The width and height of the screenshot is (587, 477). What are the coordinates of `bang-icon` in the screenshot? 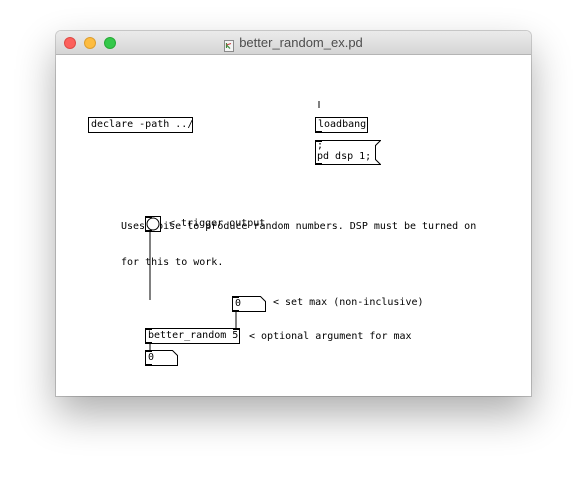 It's located at (153, 224).